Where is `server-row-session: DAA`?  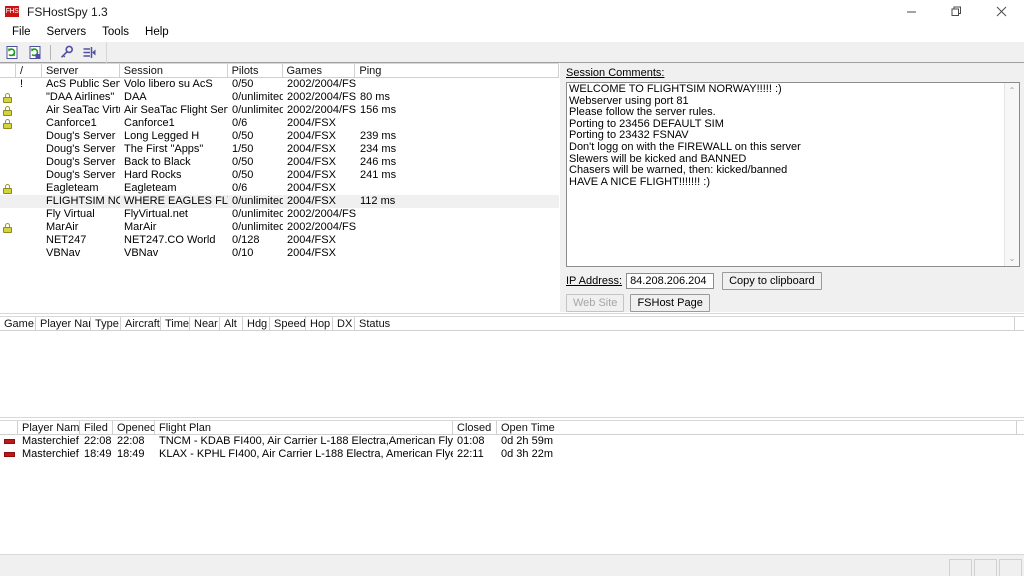
server-row-session: DAA is located at coordinates (135, 97).